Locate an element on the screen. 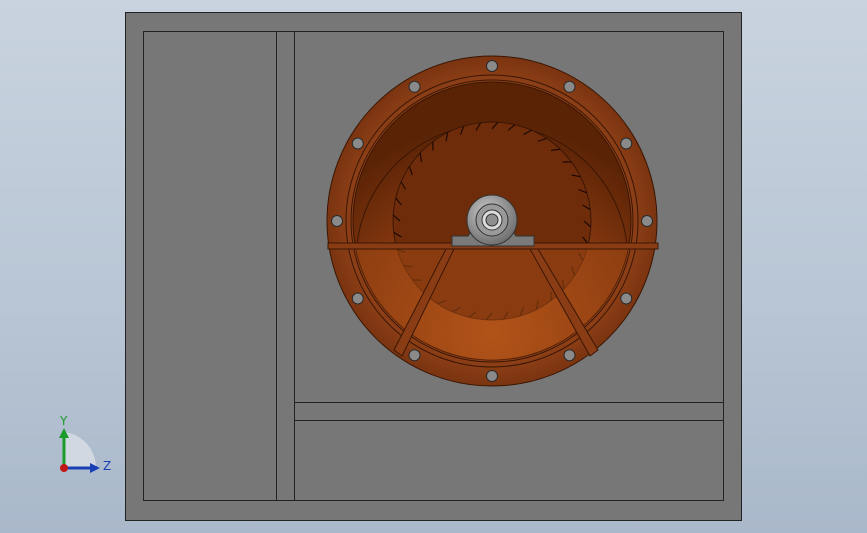 This screenshot has height=533, width=867. housing-bottom-panel is located at coordinates (509, 460).